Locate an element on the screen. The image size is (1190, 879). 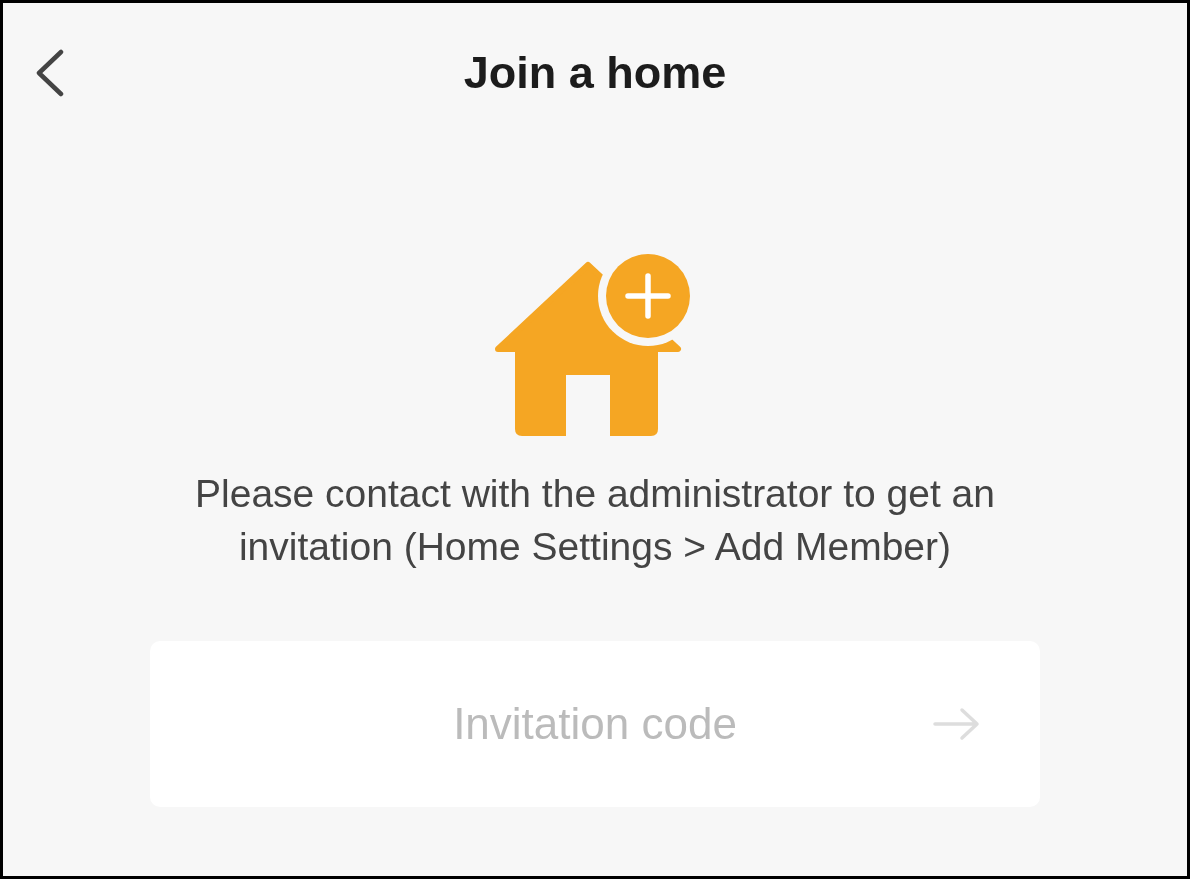
instruction-text: Please contact with the administrator to get an invitation (Home Settings > Add Member) is located at coordinates (595, 520).